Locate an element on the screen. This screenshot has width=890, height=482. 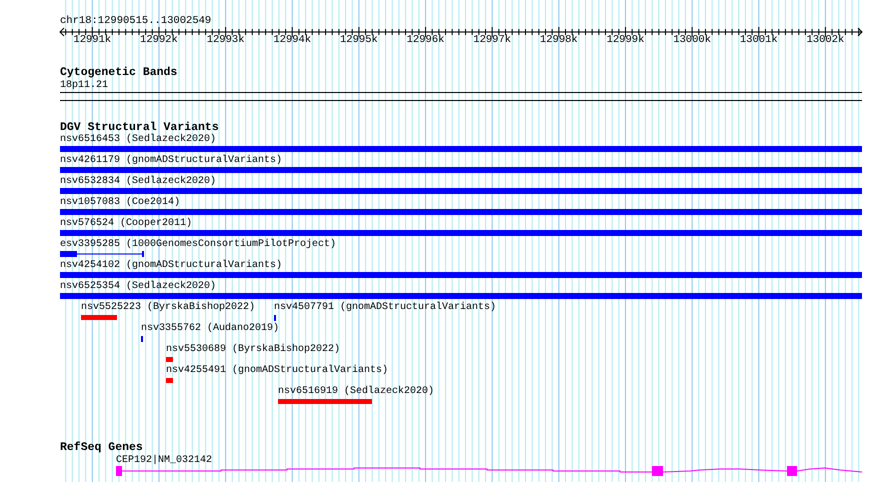
tick-label: 12994k is located at coordinates (292, 40).